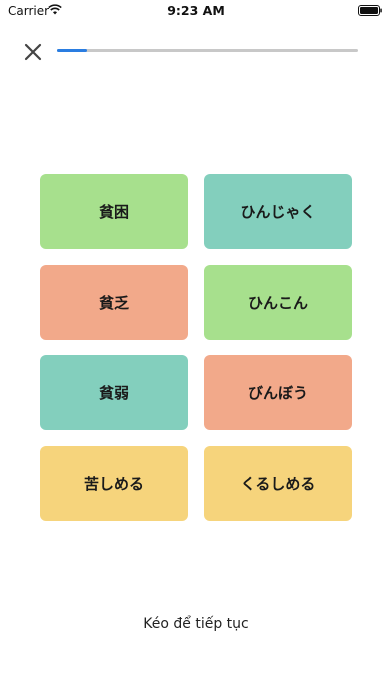 The height and width of the screenshot is (696, 392). I want to click on match-card: 貧乏, so click(114, 302).